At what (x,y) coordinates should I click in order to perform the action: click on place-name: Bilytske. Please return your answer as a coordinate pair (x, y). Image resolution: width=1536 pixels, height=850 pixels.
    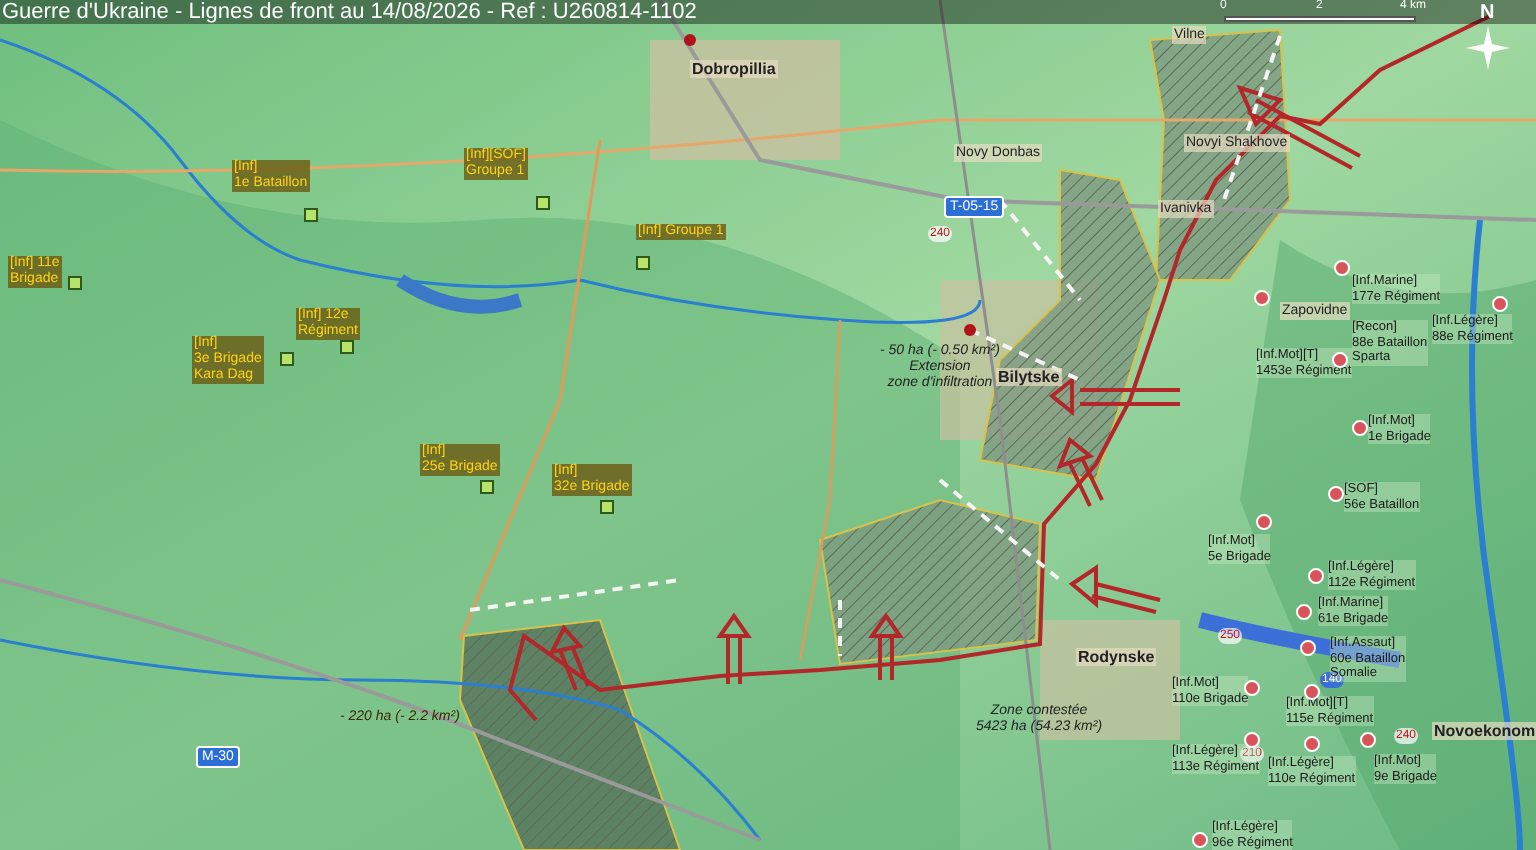
    Looking at the image, I should click on (1029, 377).